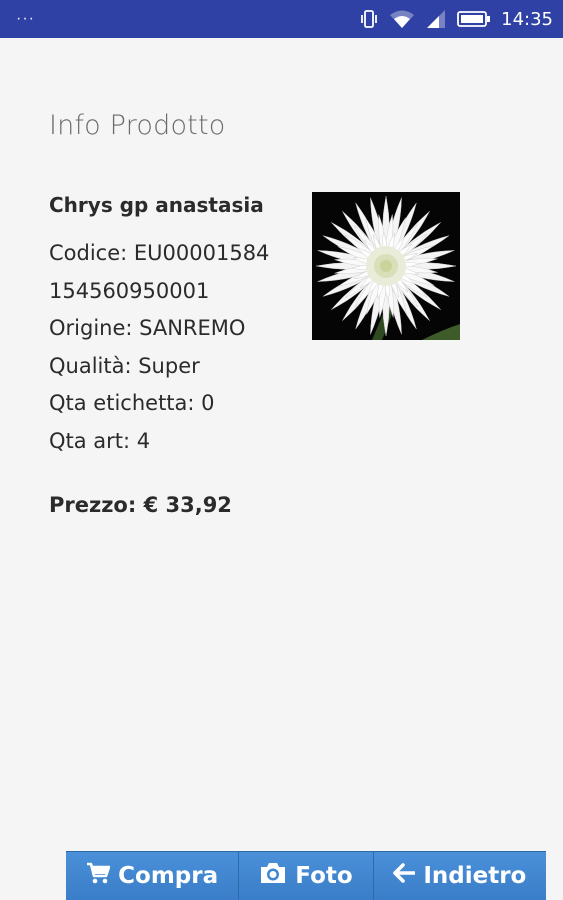 The height and width of the screenshot is (900, 563). Describe the element at coordinates (369, 19) in the screenshot. I see `vibrate-icon` at that location.